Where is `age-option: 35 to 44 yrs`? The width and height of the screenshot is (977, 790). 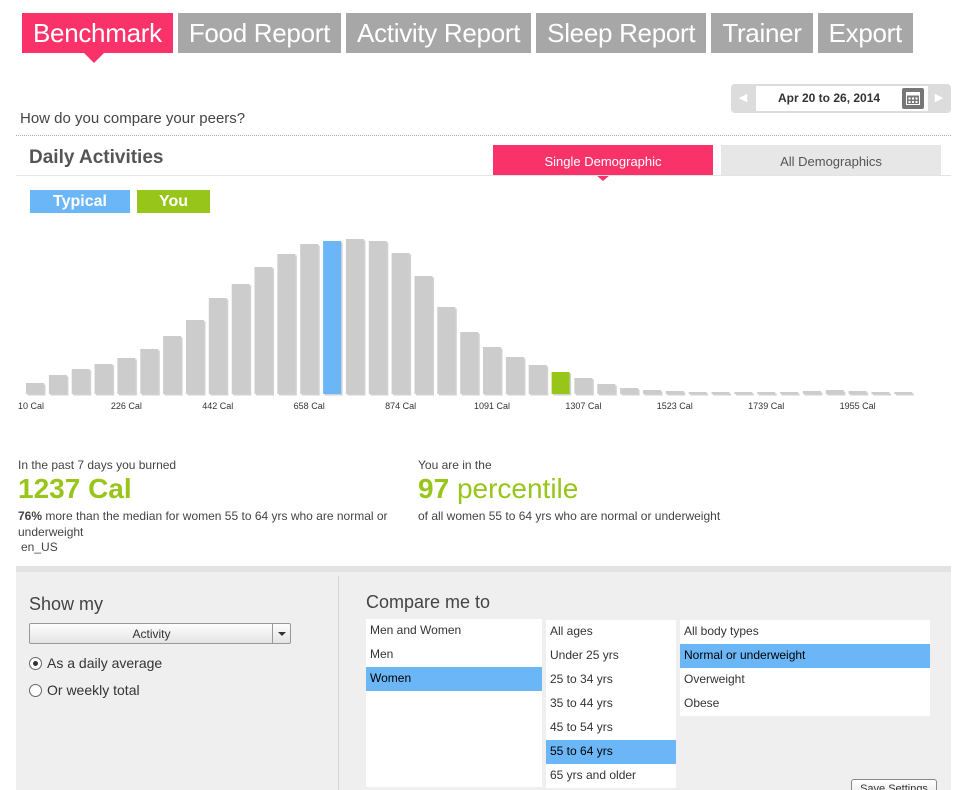
age-option: 35 to 44 yrs is located at coordinates (611, 704).